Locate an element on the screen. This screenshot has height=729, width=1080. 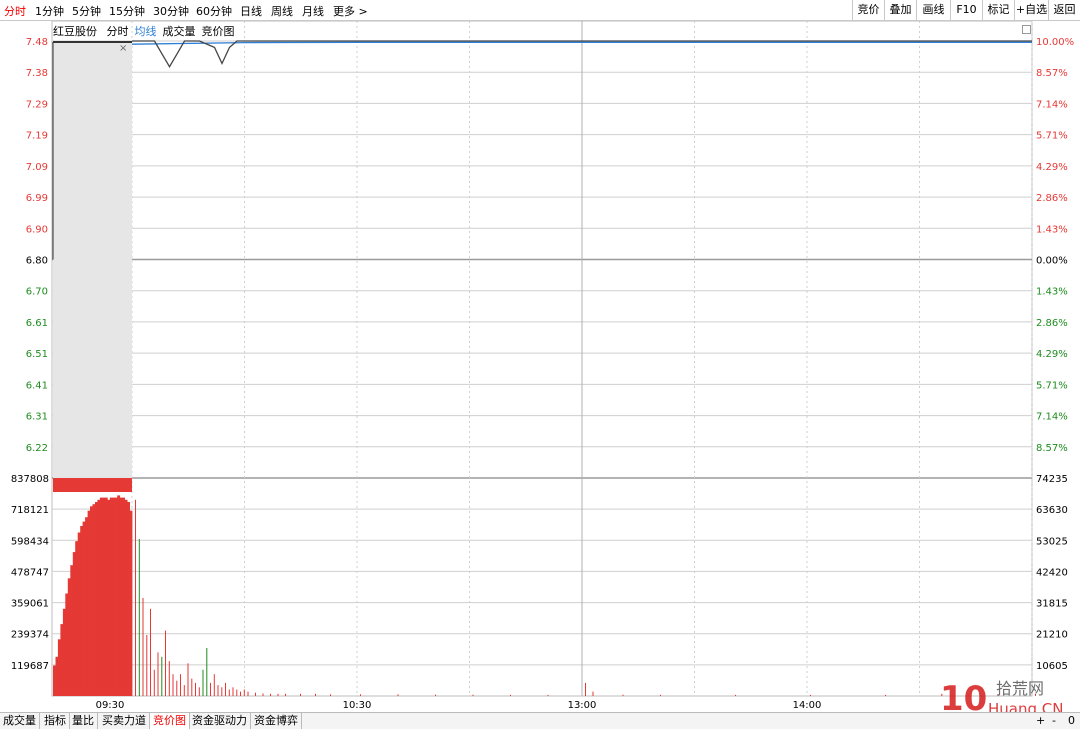
zoom-in-button: + is located at coordinates (1040, 720).